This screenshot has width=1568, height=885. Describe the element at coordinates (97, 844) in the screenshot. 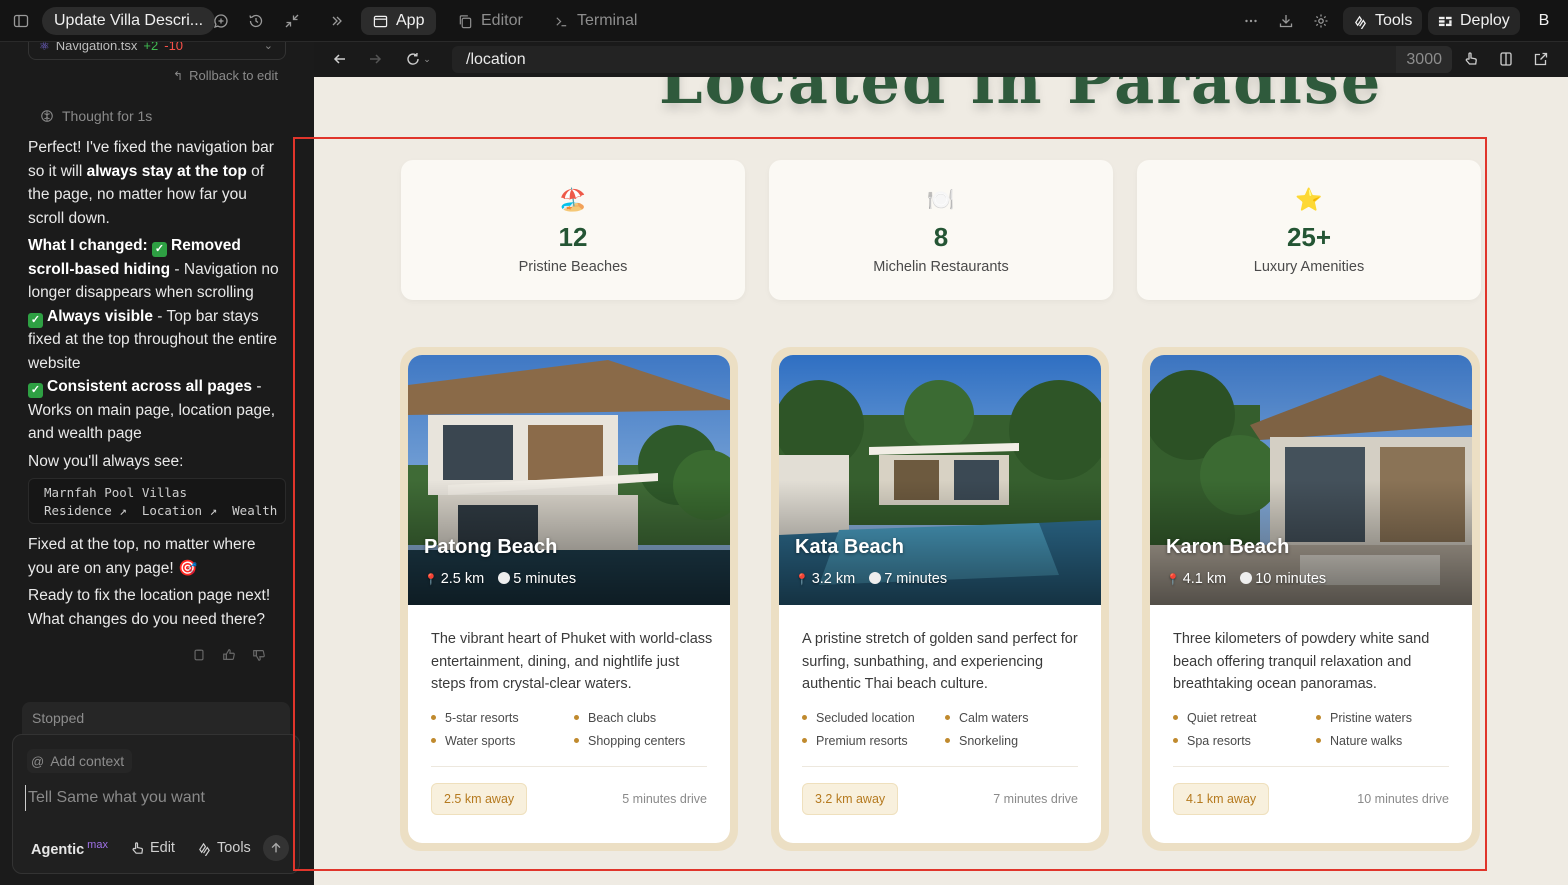

I see `mode-tier: max` at that location.